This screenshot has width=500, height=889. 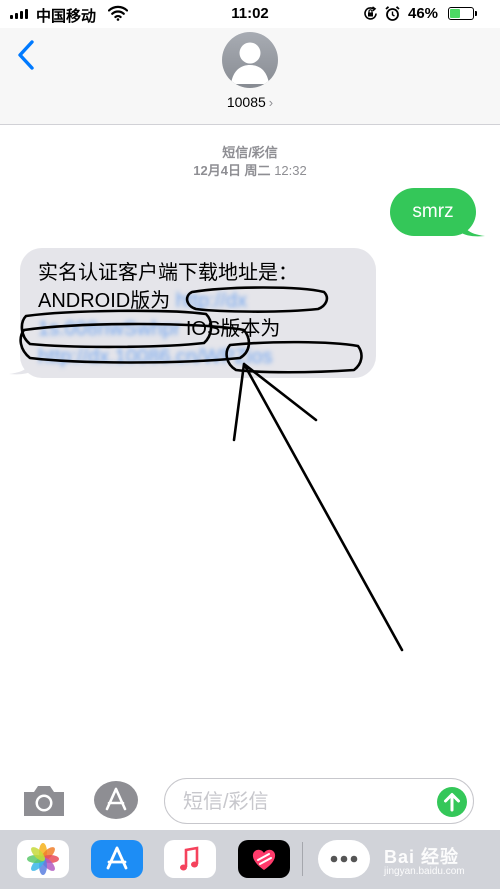 I want to click on message-service-label: 短信/彩信, so click(x=250, y=152).